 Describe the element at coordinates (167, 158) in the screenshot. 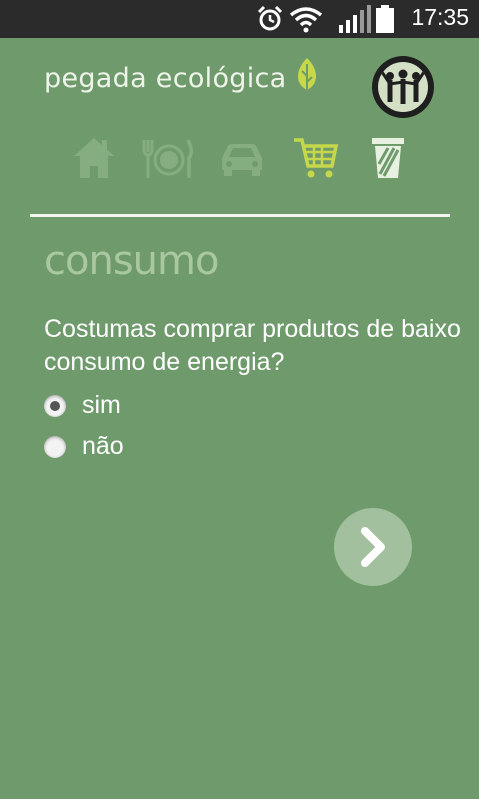

I see `cutlery-plate-icon` at that location.